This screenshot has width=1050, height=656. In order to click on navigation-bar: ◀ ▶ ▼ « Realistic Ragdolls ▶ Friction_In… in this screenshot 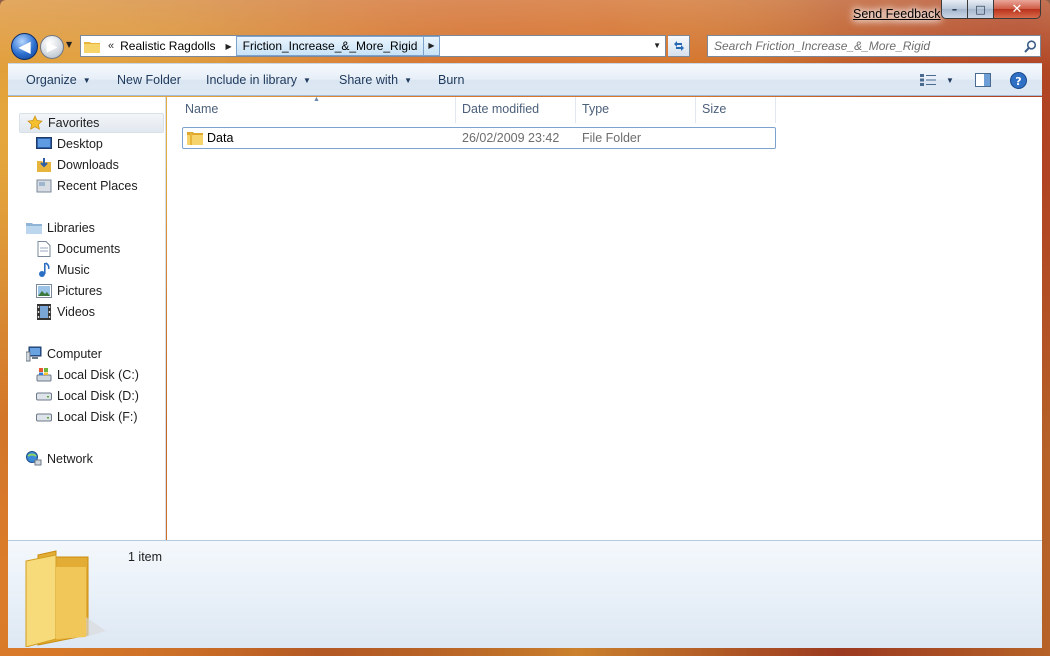, I will do `click(525, 46)`.